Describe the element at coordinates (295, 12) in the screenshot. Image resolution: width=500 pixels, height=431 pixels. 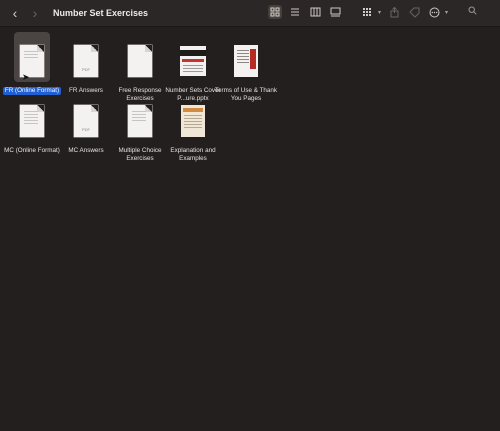
I see `list-view-icon` at that location.